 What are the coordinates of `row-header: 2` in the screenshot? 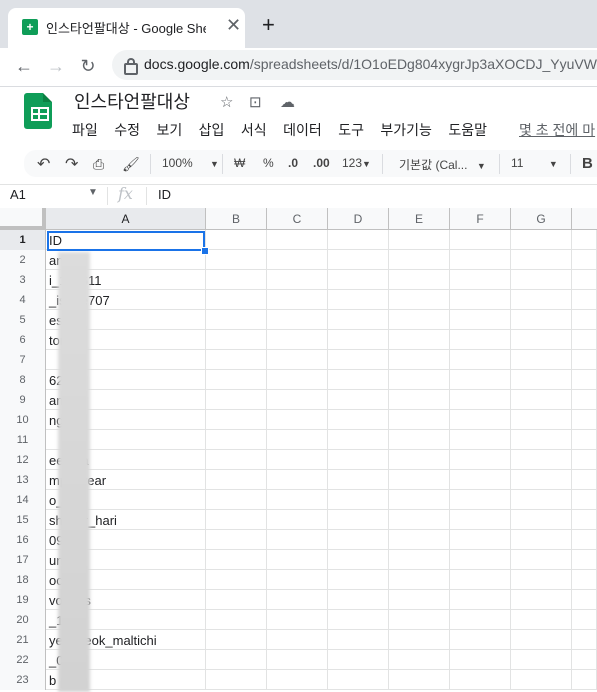 It's located at (23, 260).